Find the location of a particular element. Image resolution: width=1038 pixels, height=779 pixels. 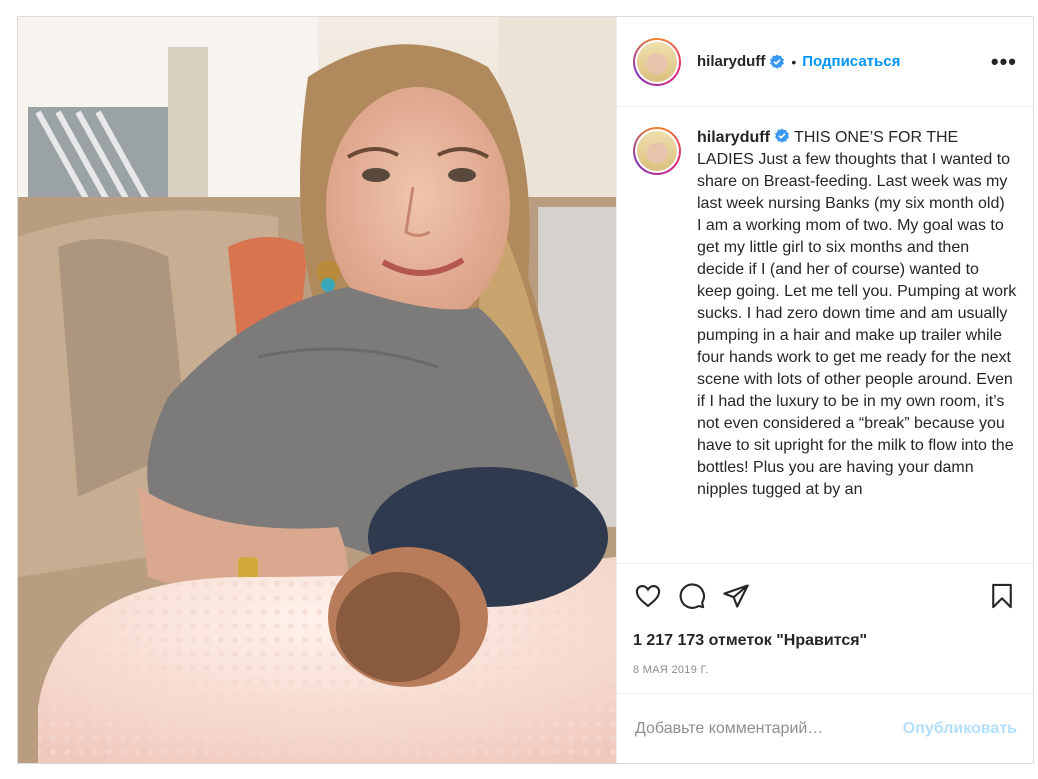

share-button is located at coordinates (736, 596).